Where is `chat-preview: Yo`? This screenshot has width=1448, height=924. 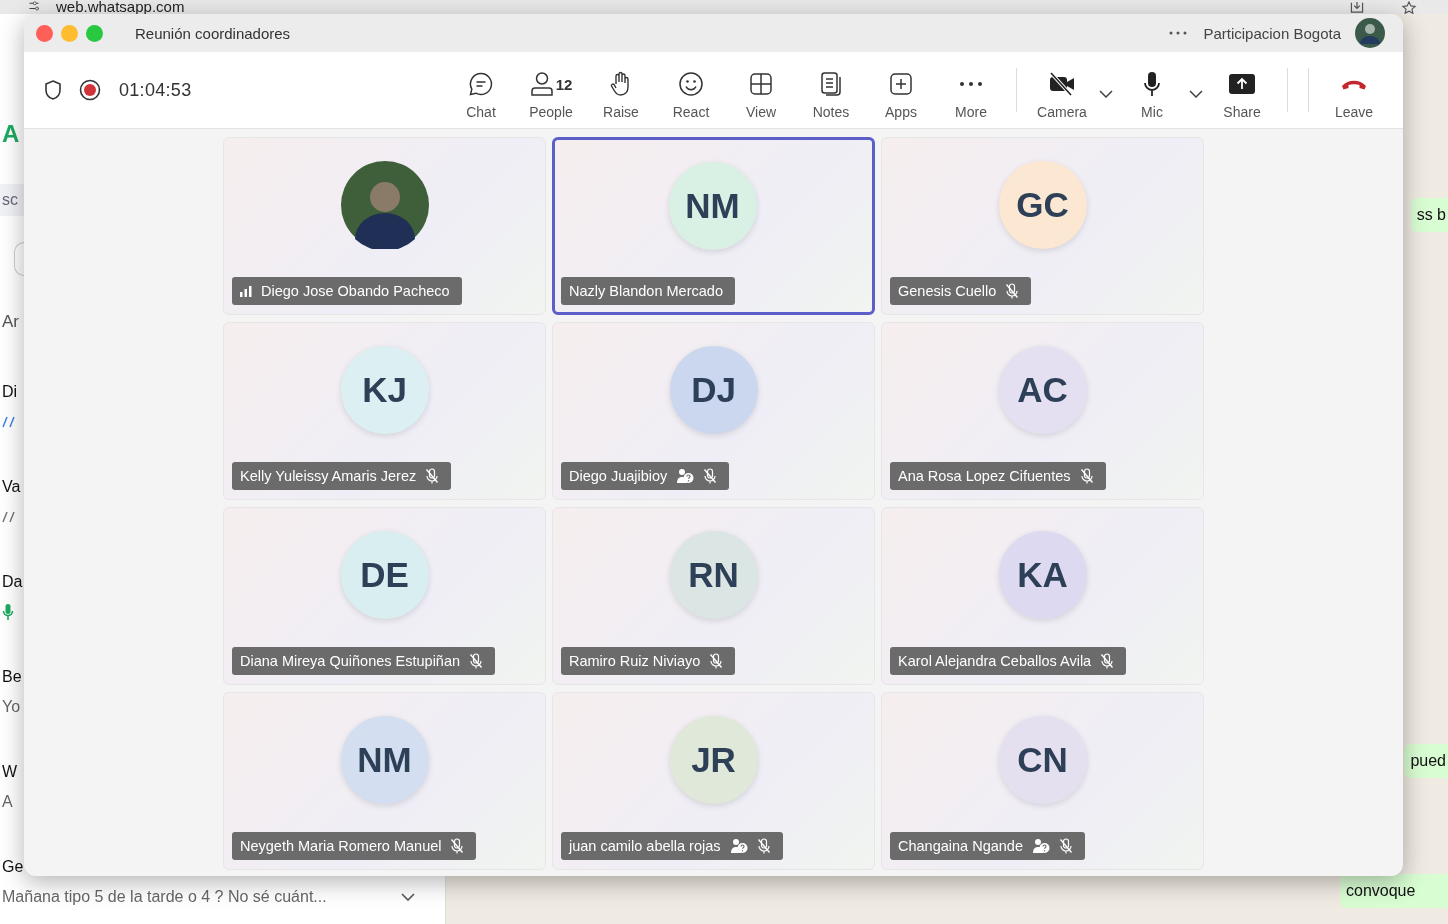
chat-preview: Yo is located at coordinates (11, 707).